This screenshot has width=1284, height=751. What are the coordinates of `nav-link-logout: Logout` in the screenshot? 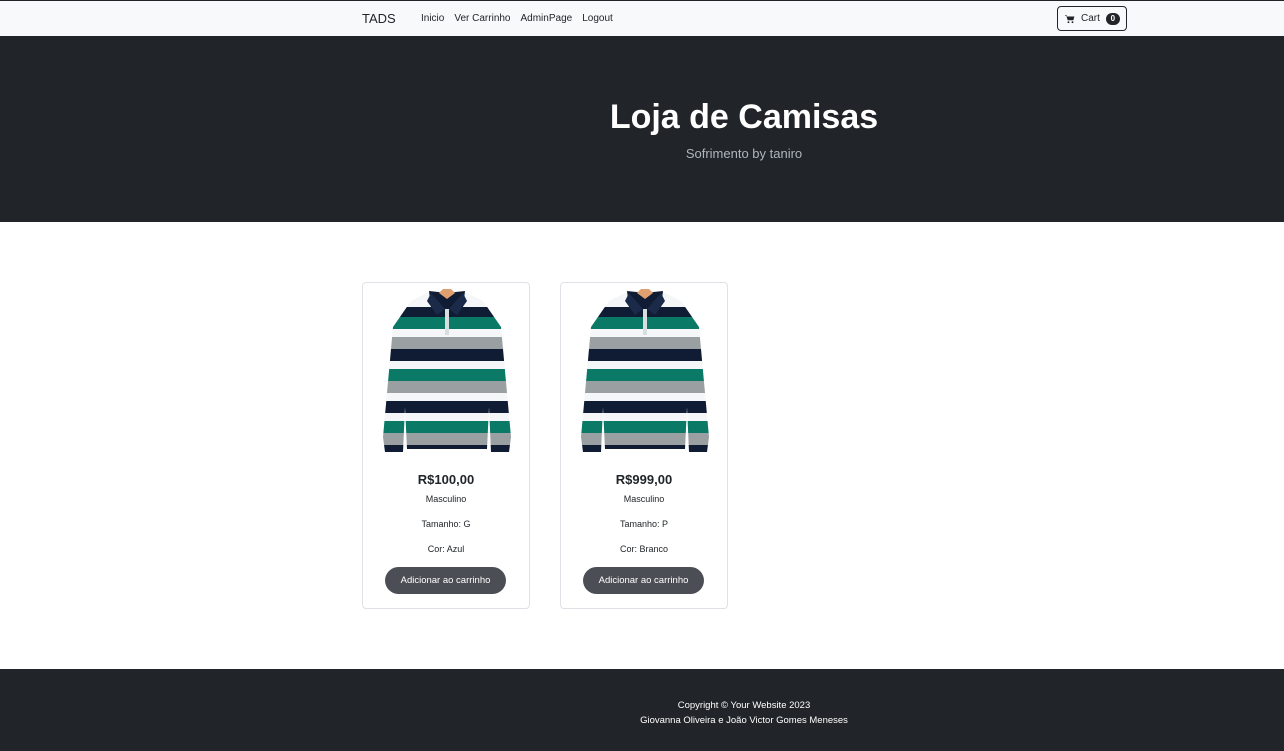 It's located at (597, 18).